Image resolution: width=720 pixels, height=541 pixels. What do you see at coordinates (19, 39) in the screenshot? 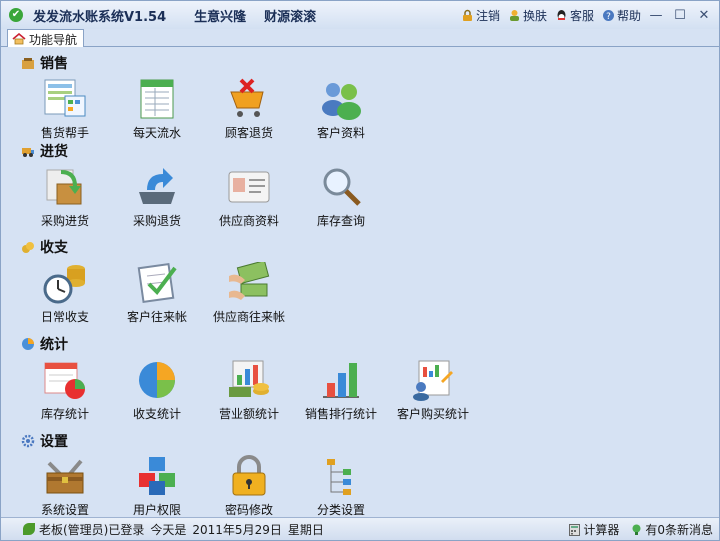
I see `house-icon` at bounding box center [19, 39].